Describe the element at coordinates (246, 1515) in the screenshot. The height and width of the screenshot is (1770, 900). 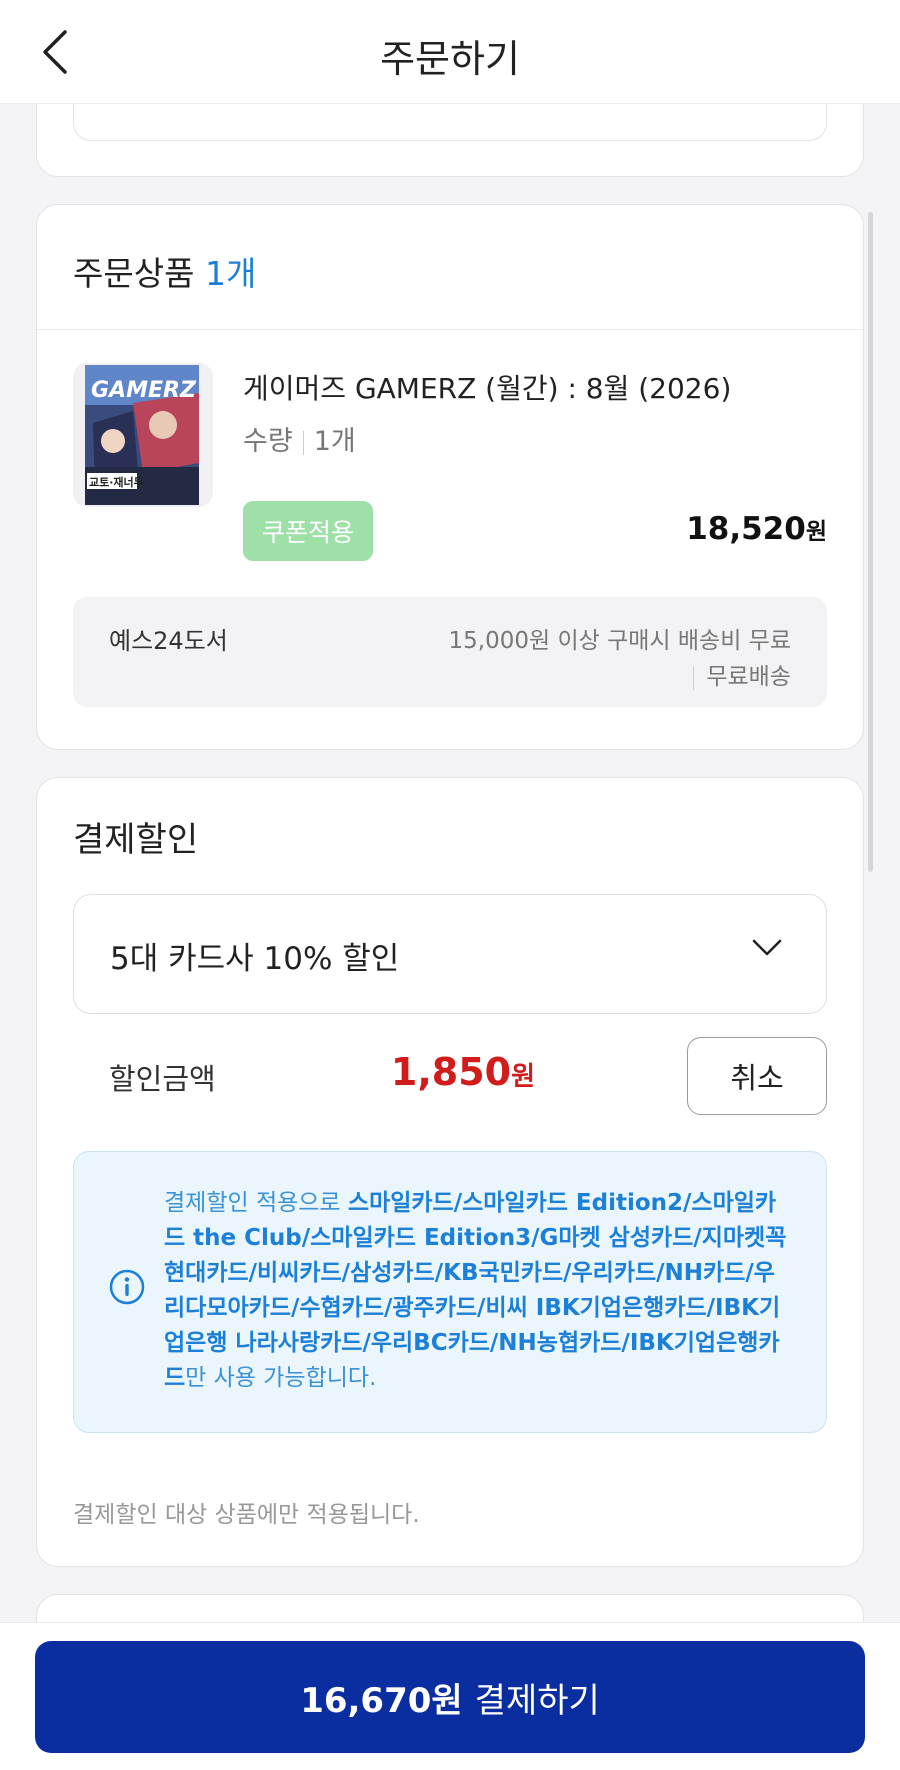
I see `discount-note: 결제할인 대상 상품에만 적용됩니다.` at that location.